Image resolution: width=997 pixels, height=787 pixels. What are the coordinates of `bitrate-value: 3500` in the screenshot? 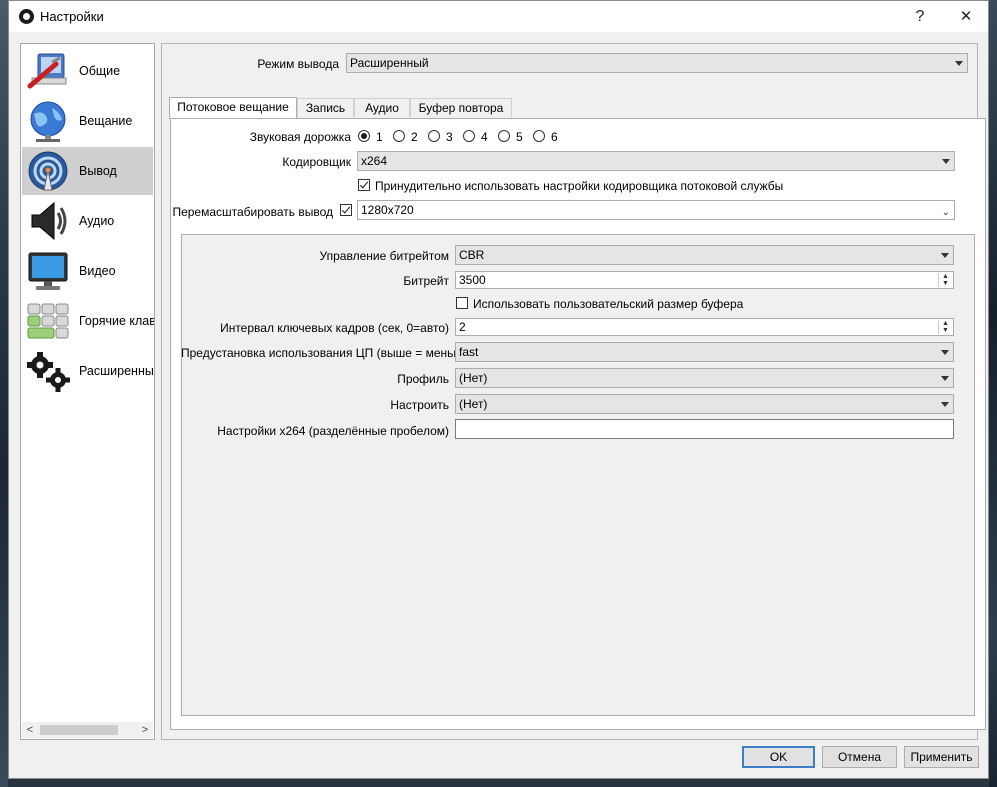 It's located at (472, 280).